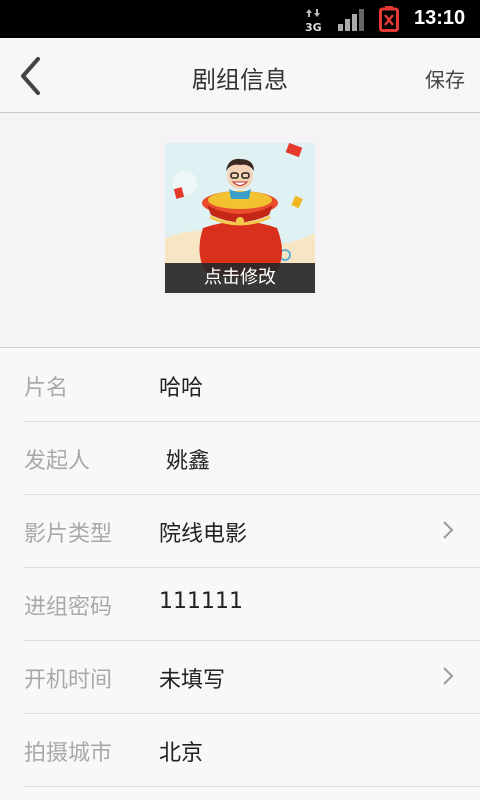  What do you see at coordinates (252, 750) in the screenshot?
I see `shooting-city-row: 拍摄城市 北京` at bounding box center [252, 750].